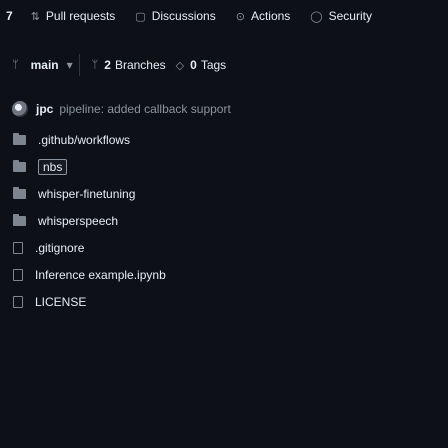  I want to click on tab-actions: ⊙ Actions, so click(263, 16).